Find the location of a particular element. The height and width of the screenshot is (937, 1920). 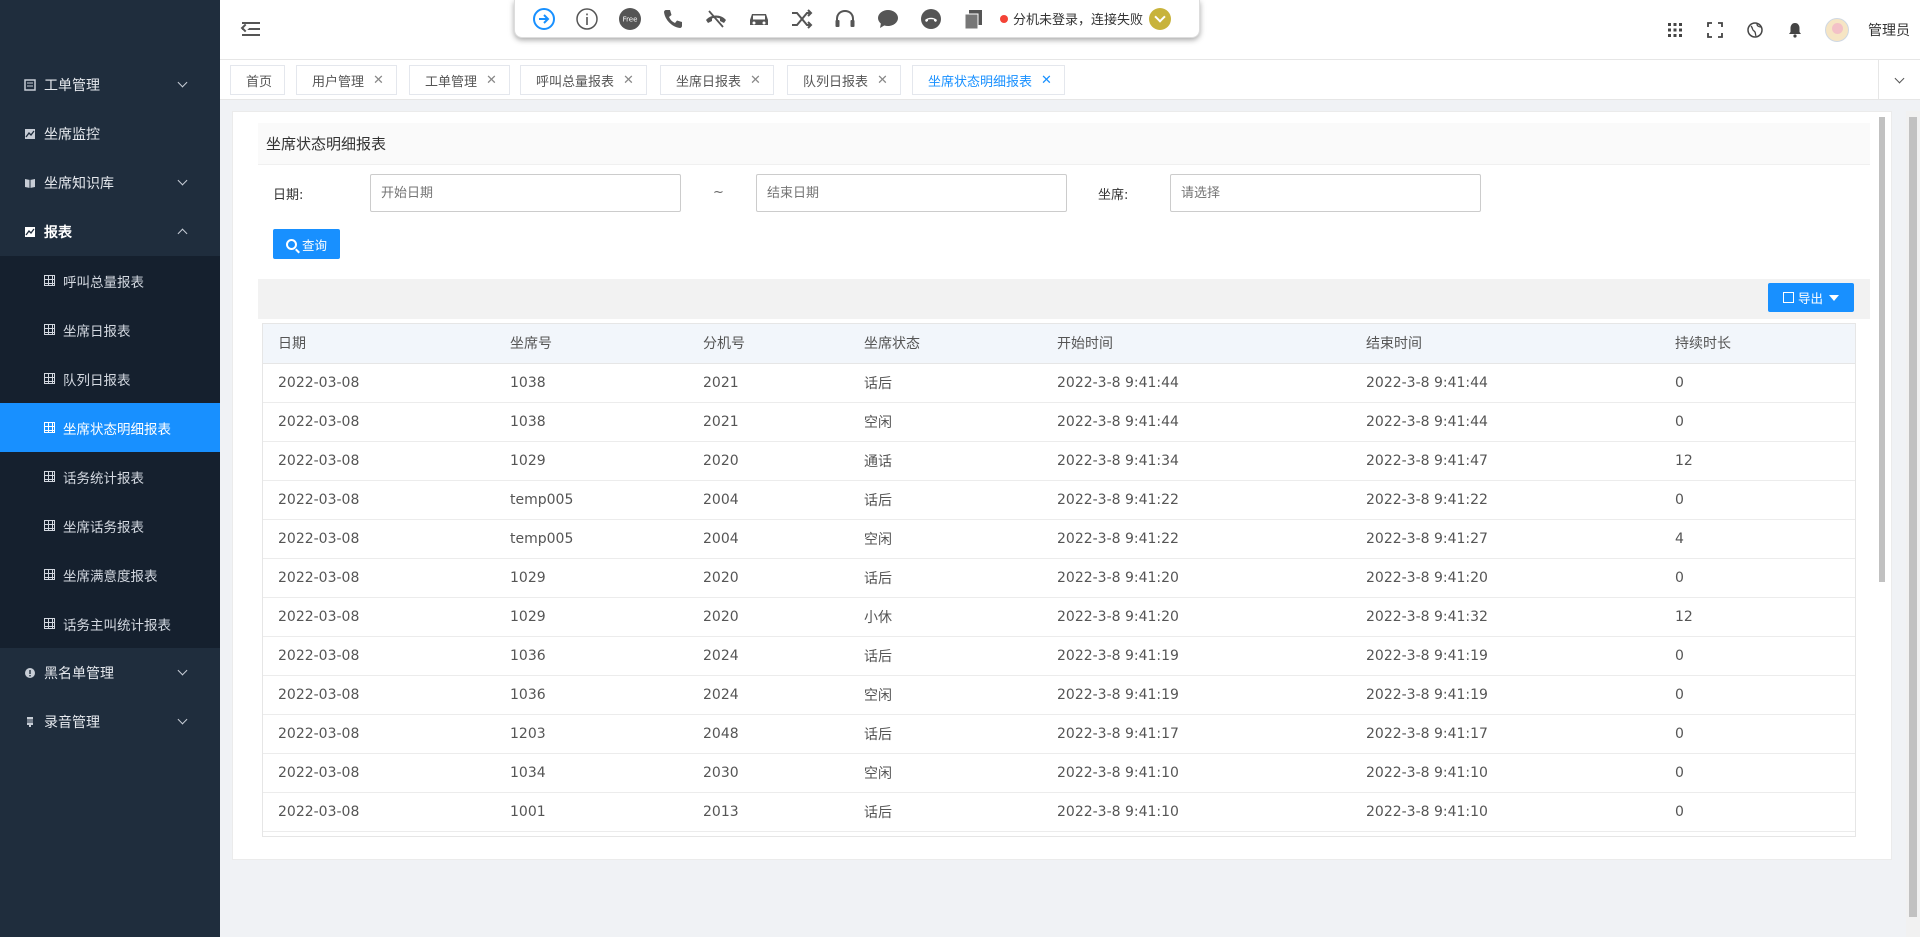

sidebar-item-reports: 报表 is located at coordinates (110, 231).